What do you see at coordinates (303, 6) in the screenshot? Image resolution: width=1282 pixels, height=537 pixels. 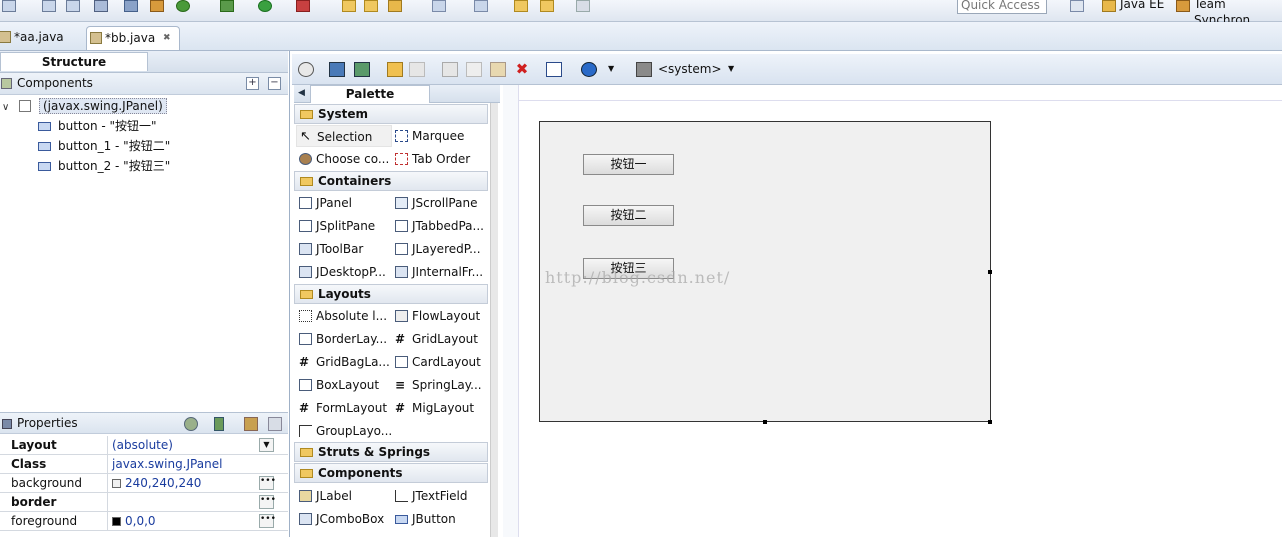 I see `external-tools-icon` at bounding box center [303, 6].